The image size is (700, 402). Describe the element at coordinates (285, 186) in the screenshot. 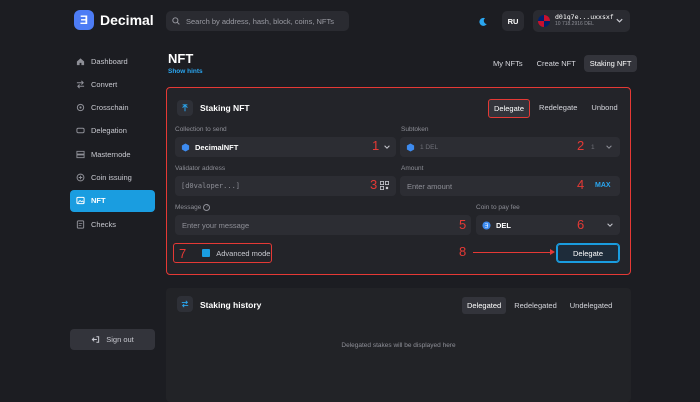

I see `validator-address-field: [d0valoper...]` at that location.